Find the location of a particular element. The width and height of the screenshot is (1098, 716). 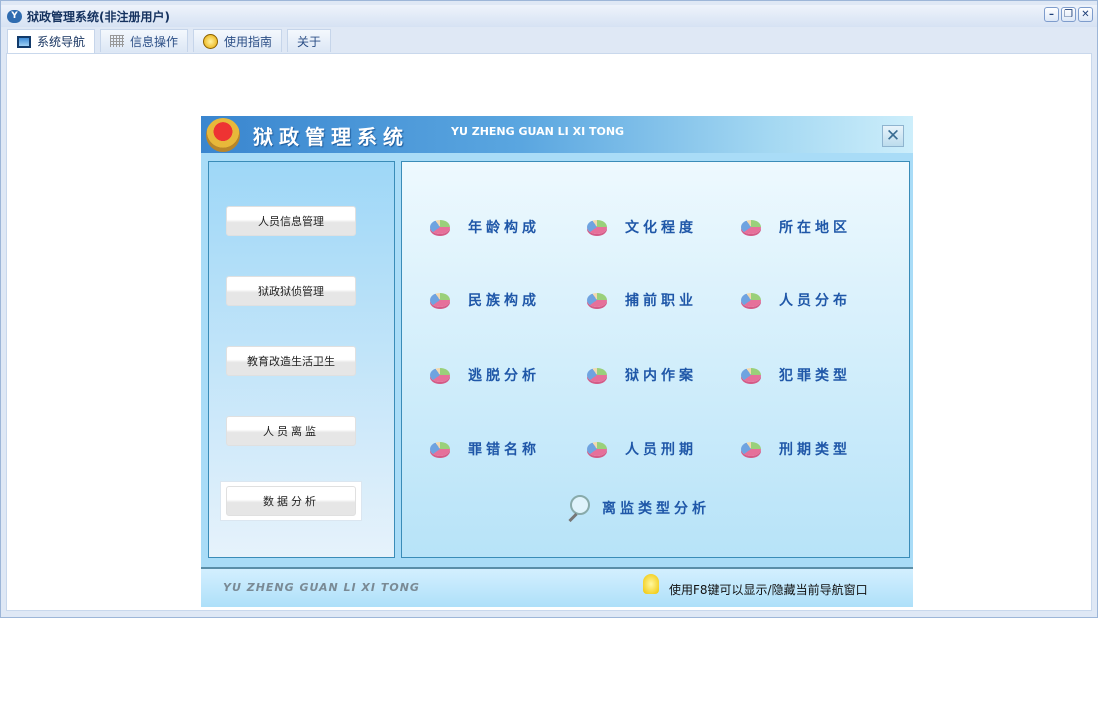

analysis-item: 逃脱分析 is located at coordinates (485, 375).